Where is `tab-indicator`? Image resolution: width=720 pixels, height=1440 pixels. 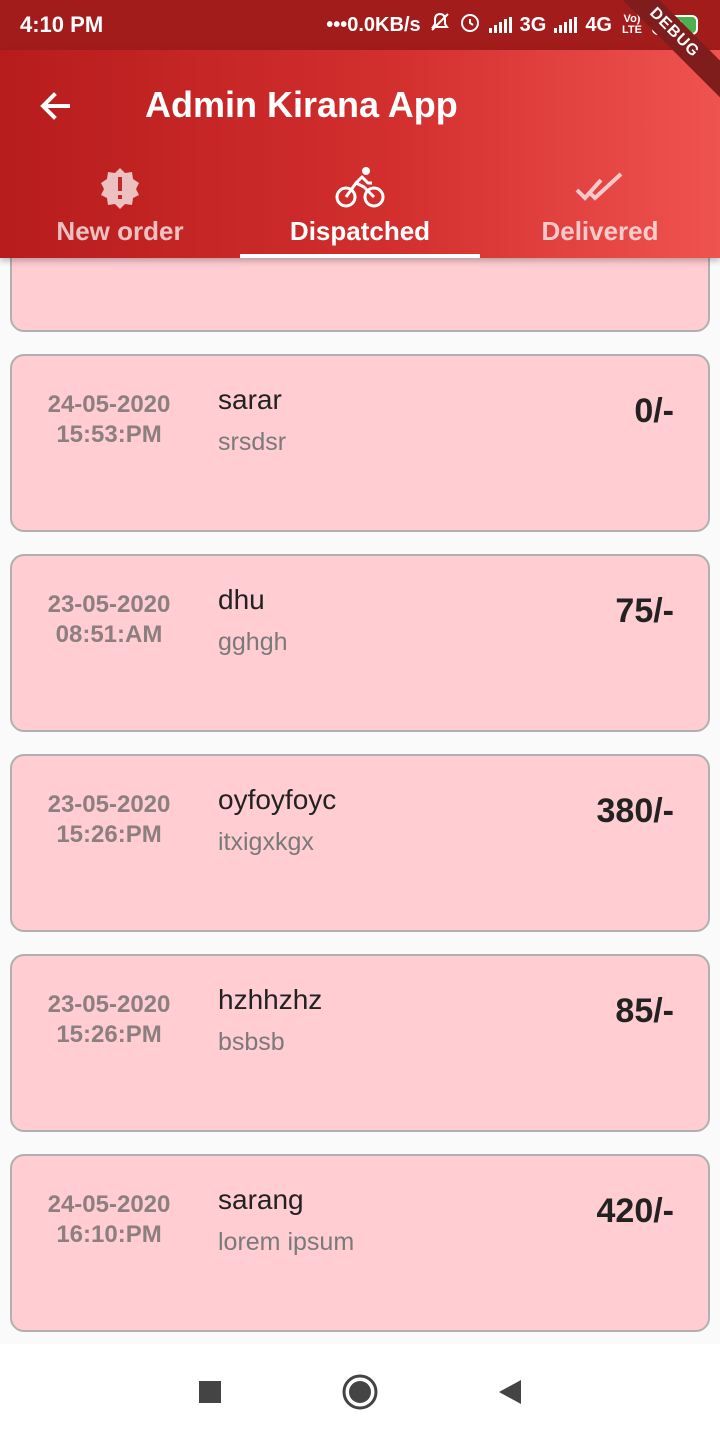
tab-indicator is located at coordinates (360, 256).